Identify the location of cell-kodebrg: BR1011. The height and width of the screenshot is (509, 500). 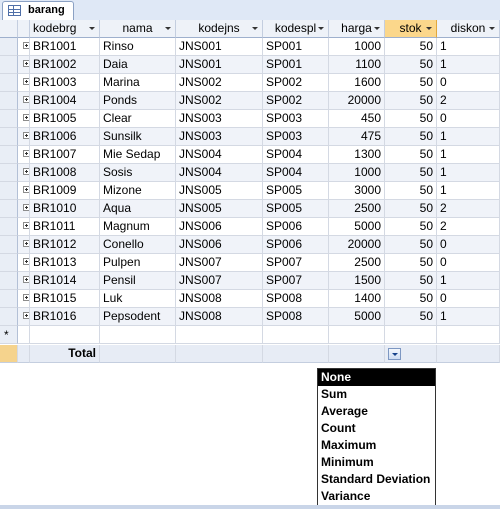
(65, 227).